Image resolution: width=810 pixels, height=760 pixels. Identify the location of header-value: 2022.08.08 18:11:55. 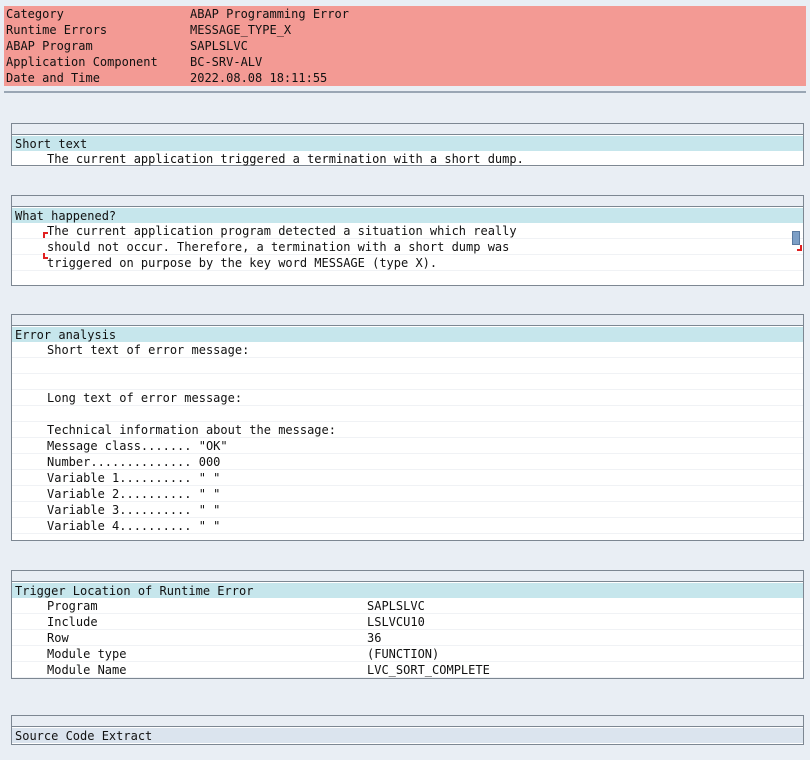
(259, 78).